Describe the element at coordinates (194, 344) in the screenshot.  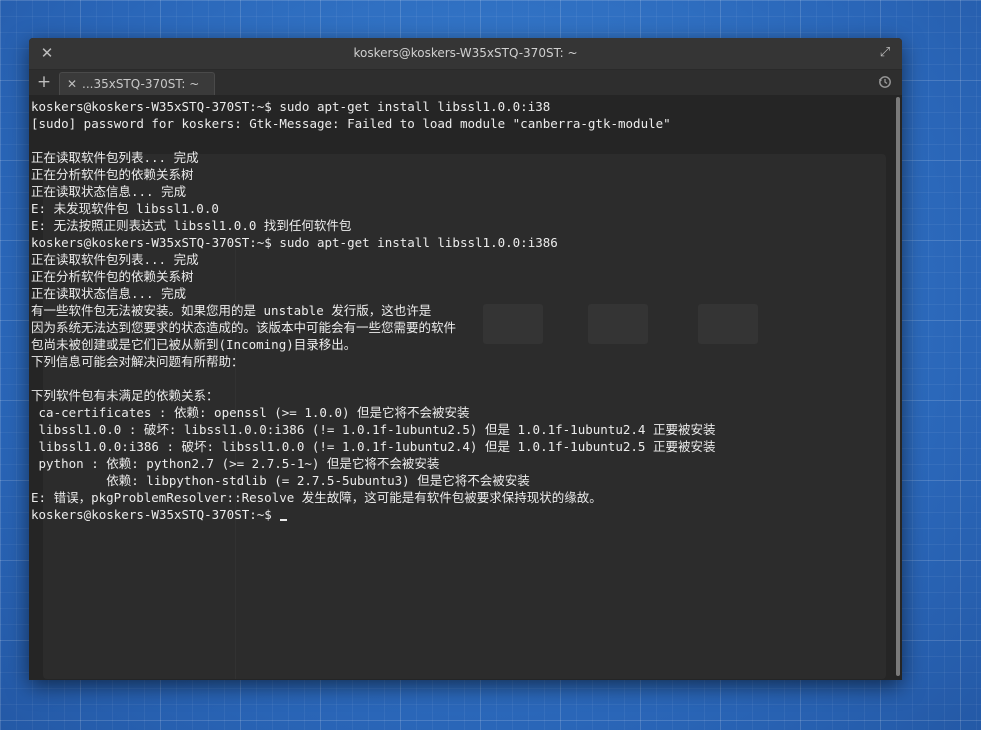
I see `terminal-line: 包尚未被创建或是它们已被从新到(Incoming)目录移出。` at that location.